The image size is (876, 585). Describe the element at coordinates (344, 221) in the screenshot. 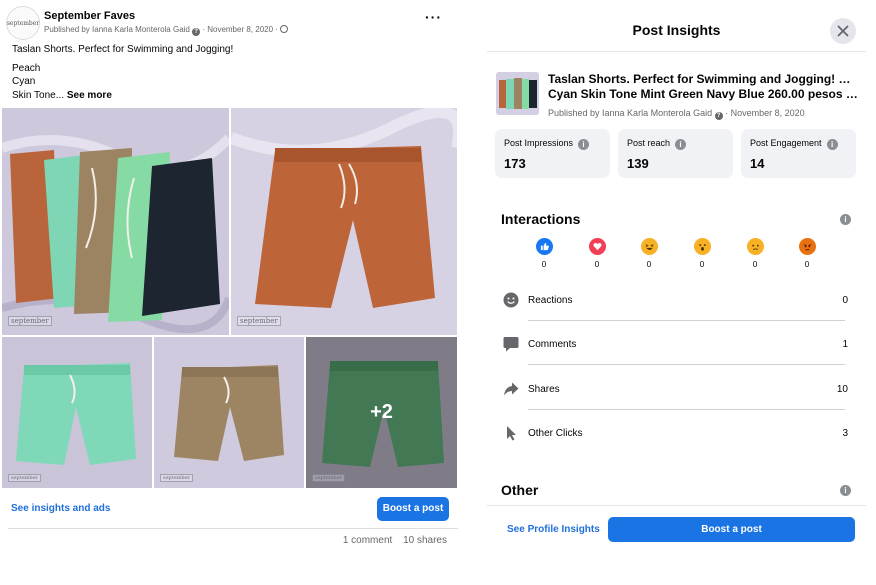

I see `photo-2: september` at that location.